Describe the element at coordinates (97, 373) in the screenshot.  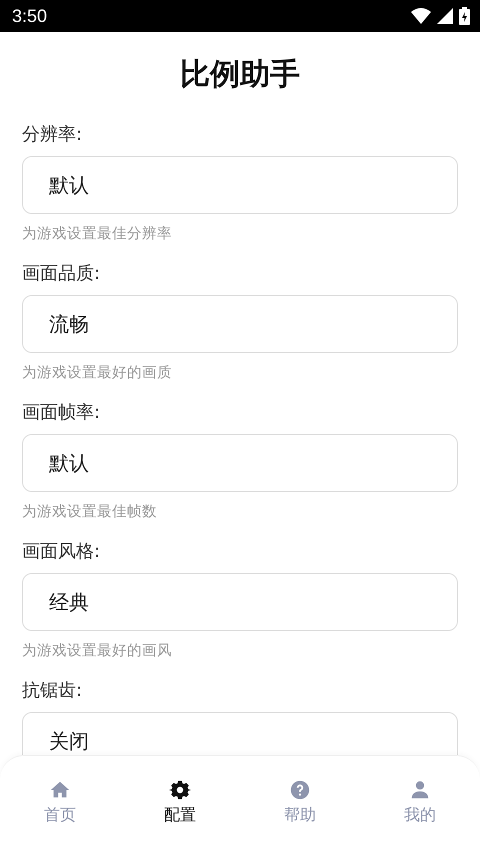
I see `setting-hint: 为游戏设置最好的画质` at that location.